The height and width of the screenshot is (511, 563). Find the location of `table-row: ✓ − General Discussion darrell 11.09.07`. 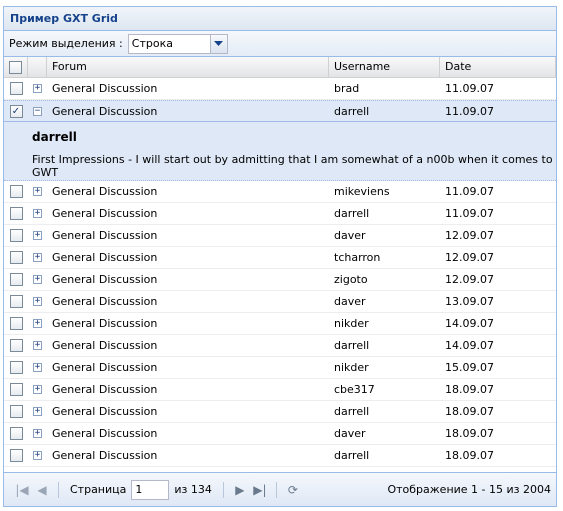

table-row: ✓ − General Discussion darrell 11.09.07 is located at coordinates (280, 111).